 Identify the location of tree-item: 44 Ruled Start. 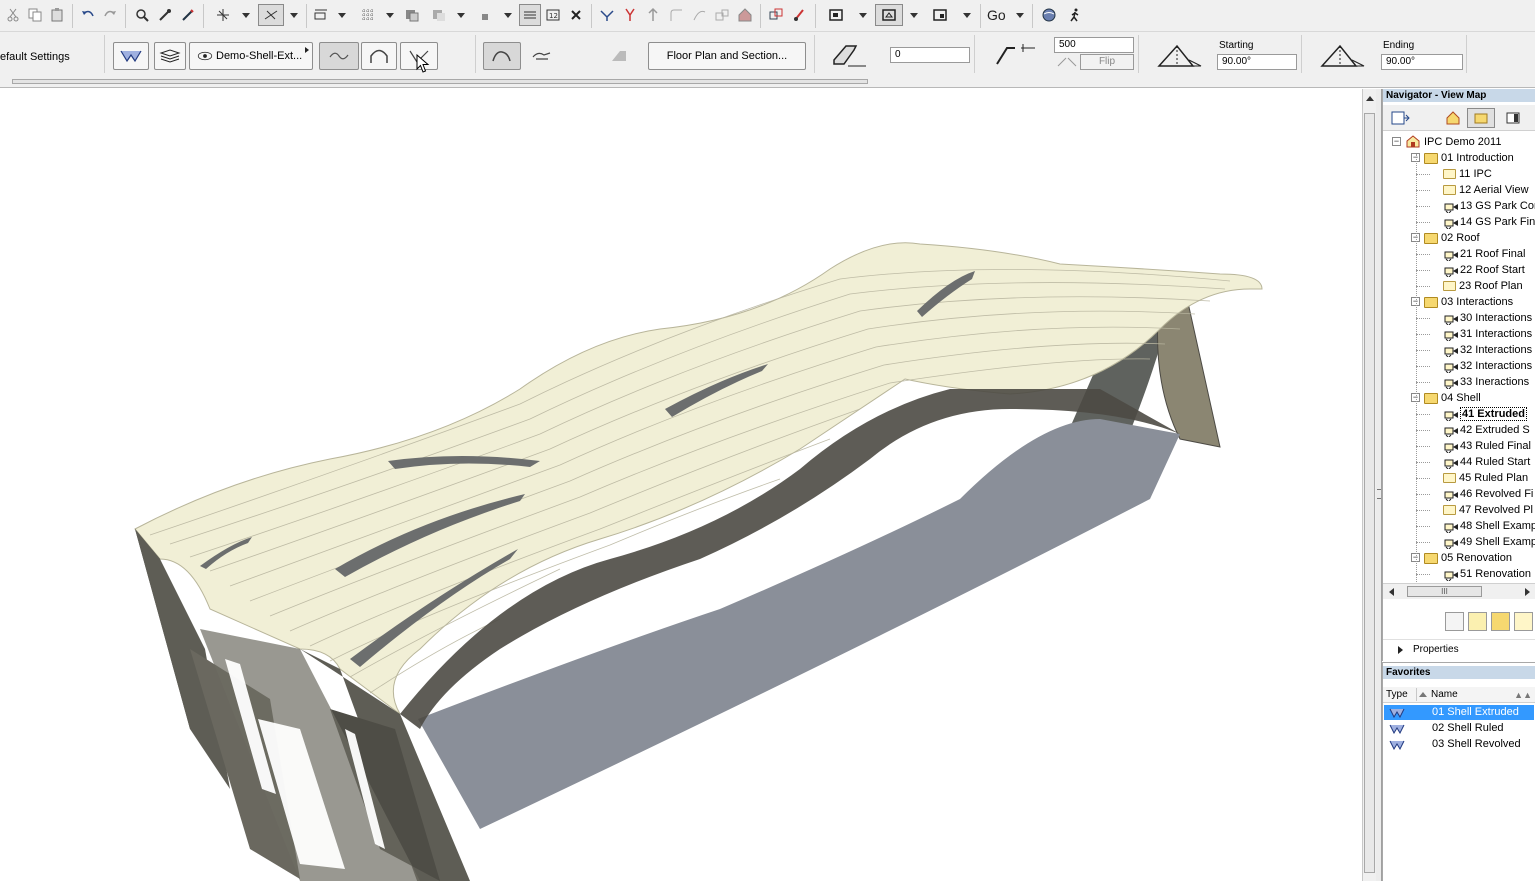
(1486, 462).